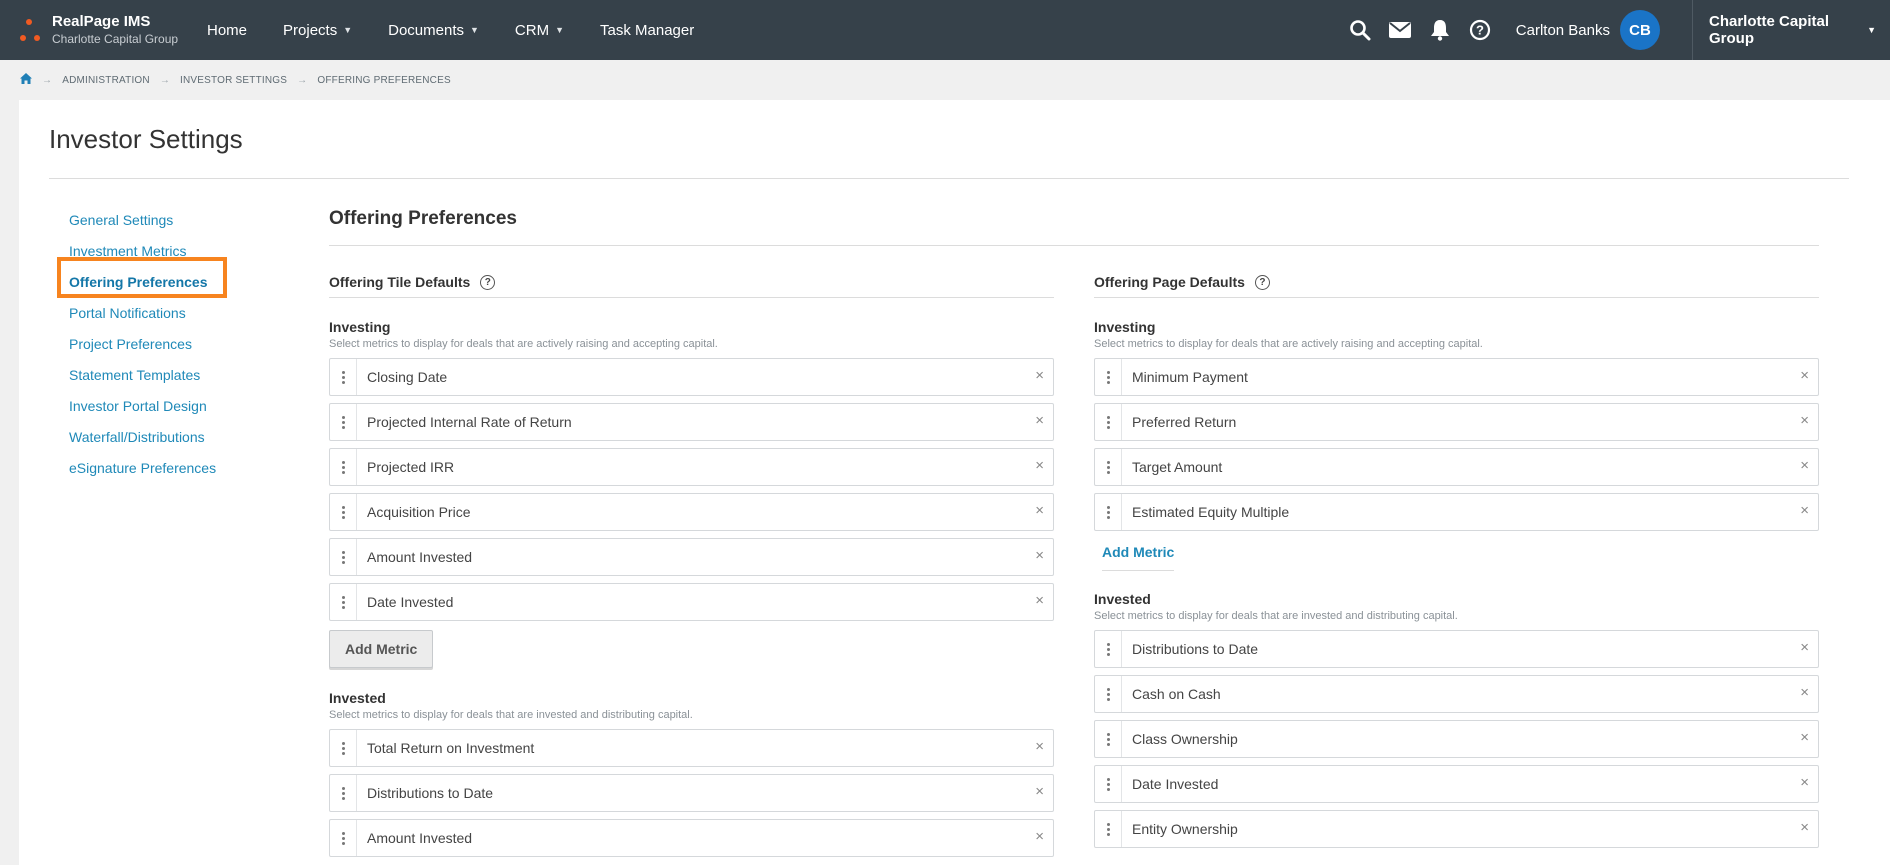 This screenshot has height=865, width=1890. I want to click on nav-task-manager: Task Manager, so click(647, 30).